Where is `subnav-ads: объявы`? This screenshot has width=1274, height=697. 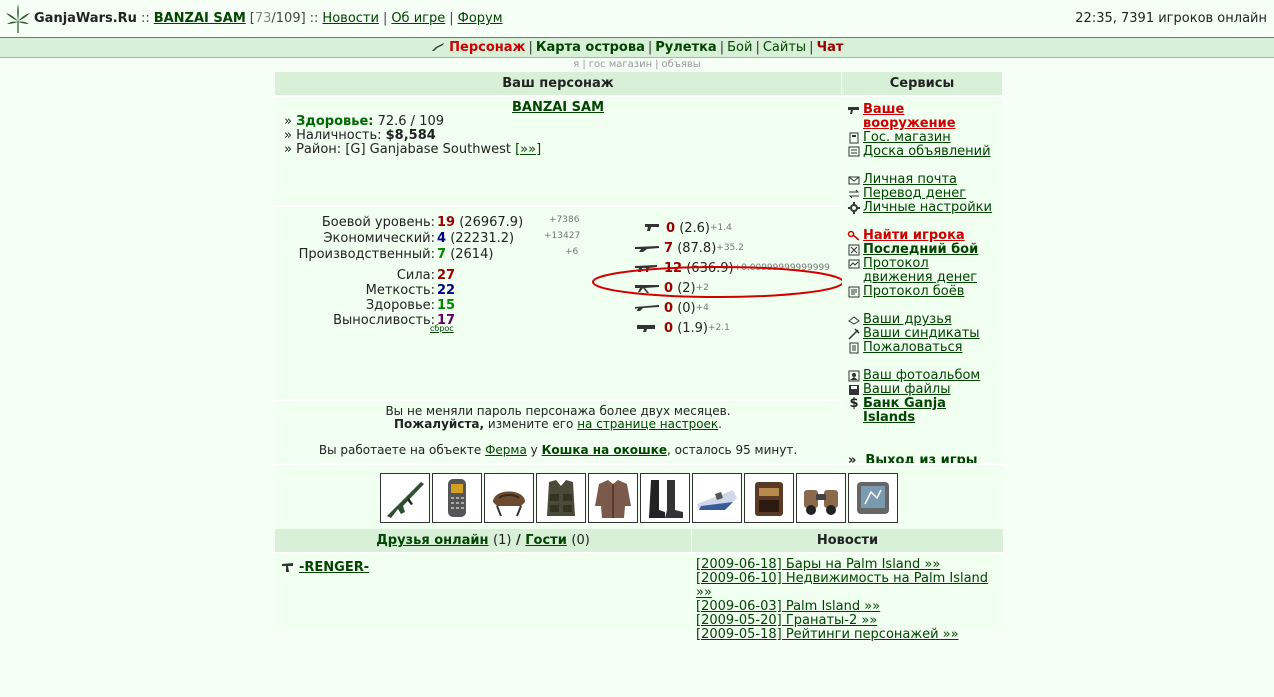 subnav-ads: объявы is located at coordinates (681, 64).